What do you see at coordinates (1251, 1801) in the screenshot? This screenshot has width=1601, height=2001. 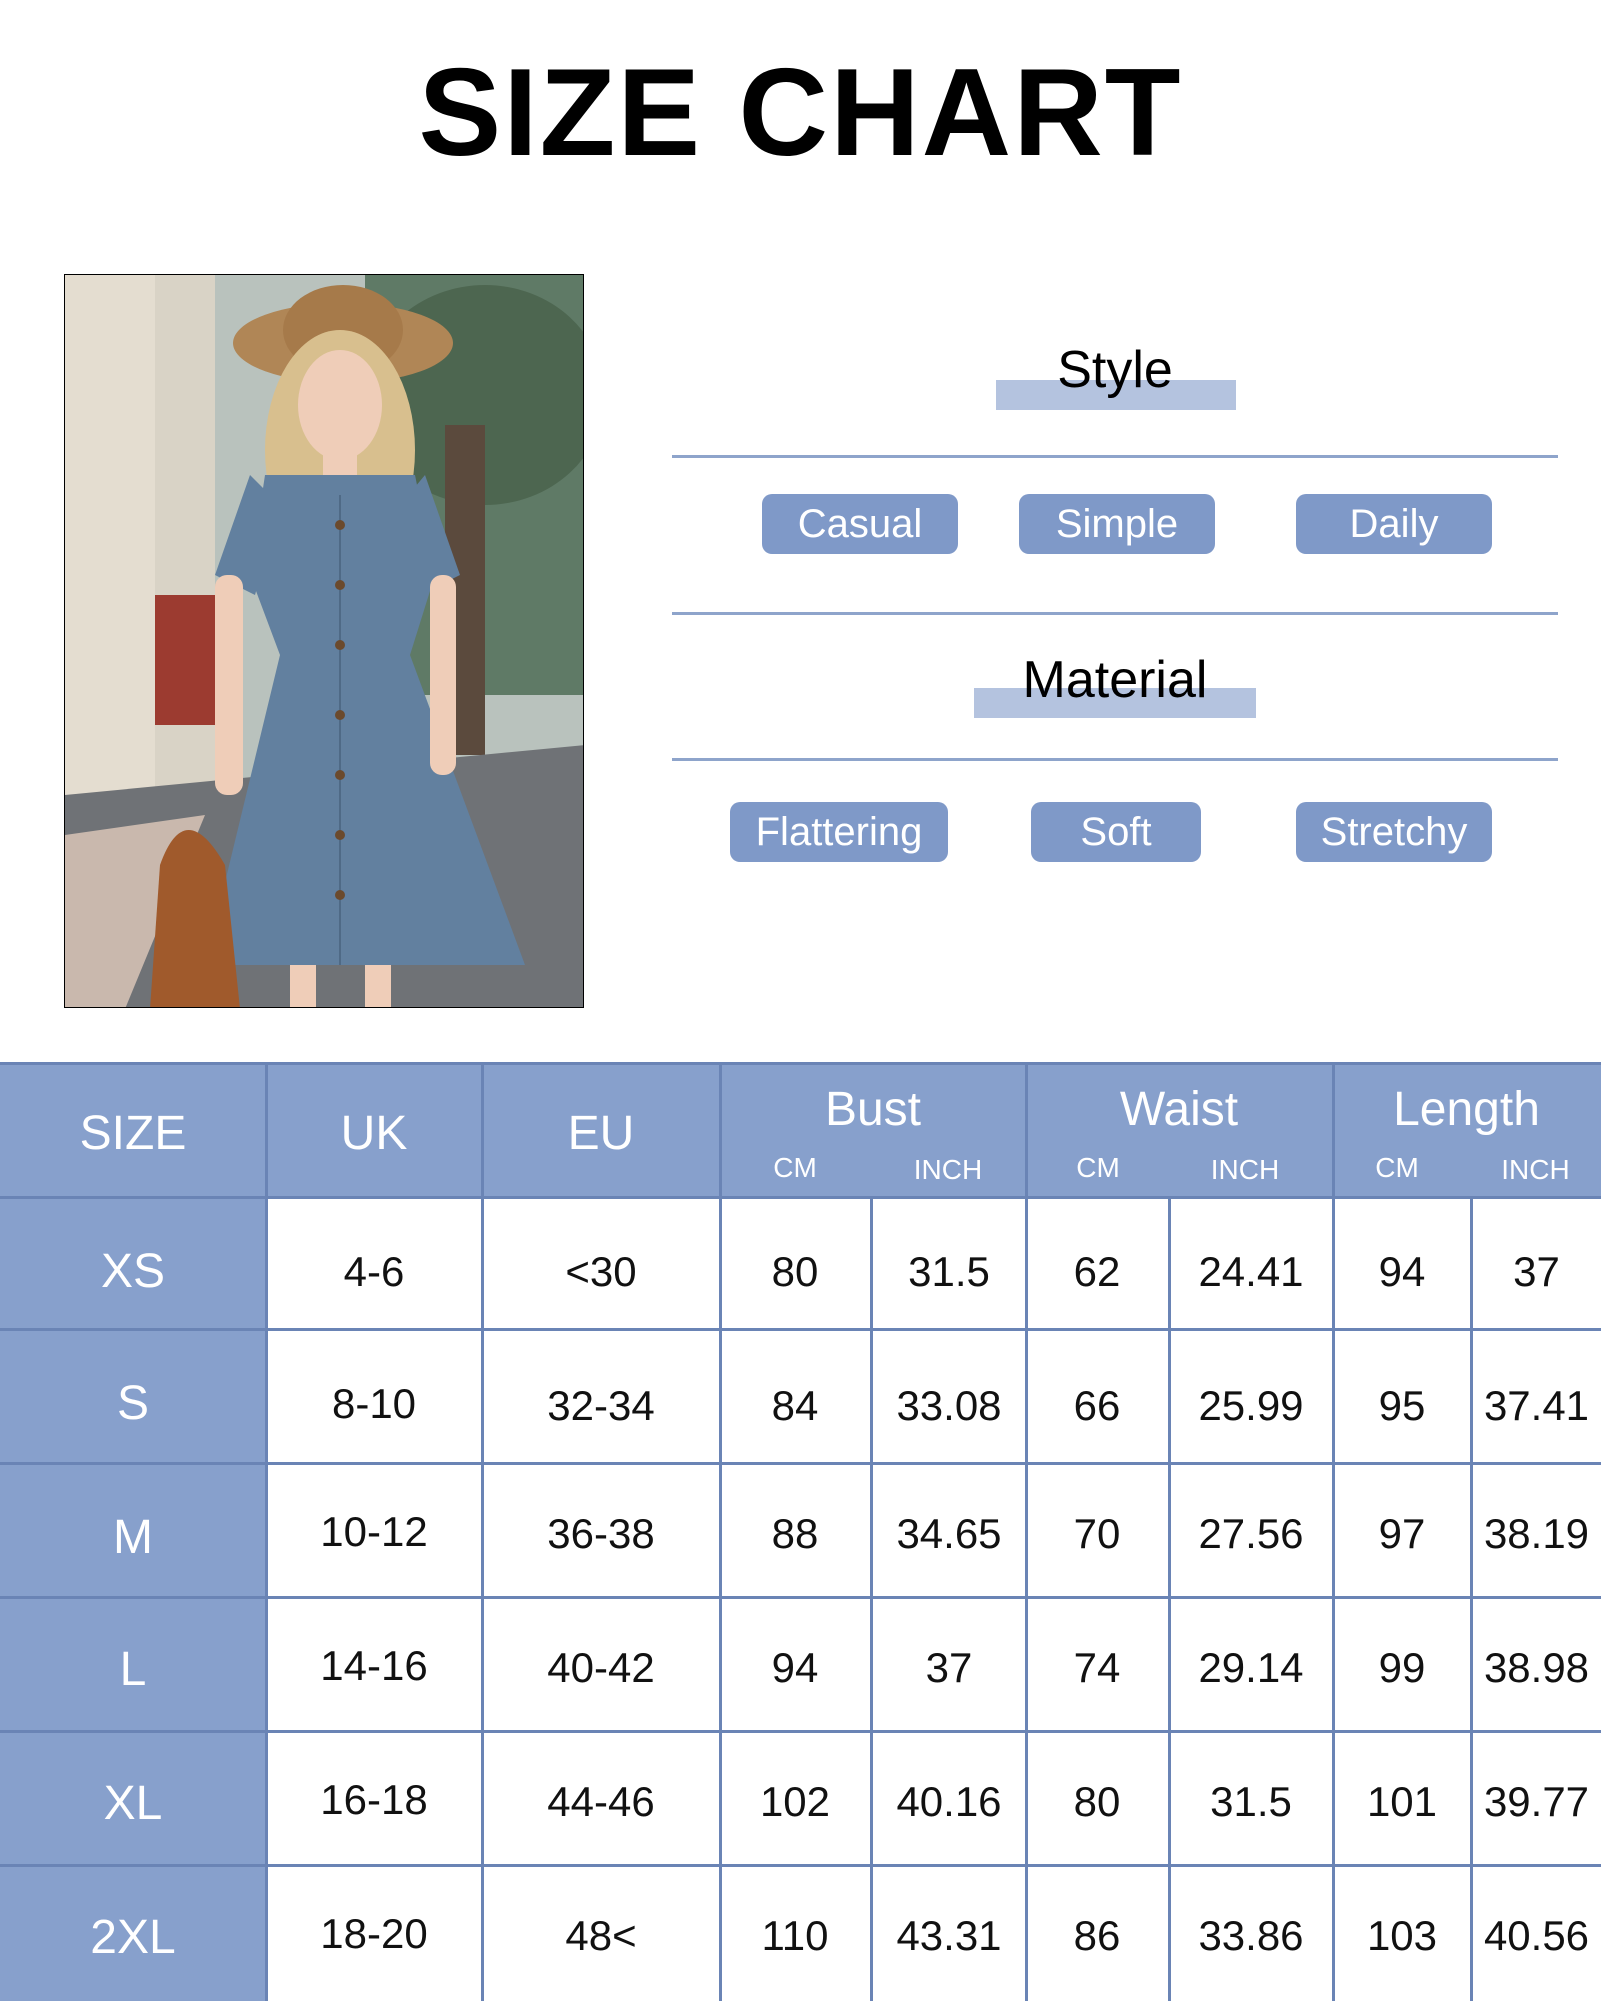 I see `cell-waist-inch: 31.5` at bounding box center [1251, 1801].